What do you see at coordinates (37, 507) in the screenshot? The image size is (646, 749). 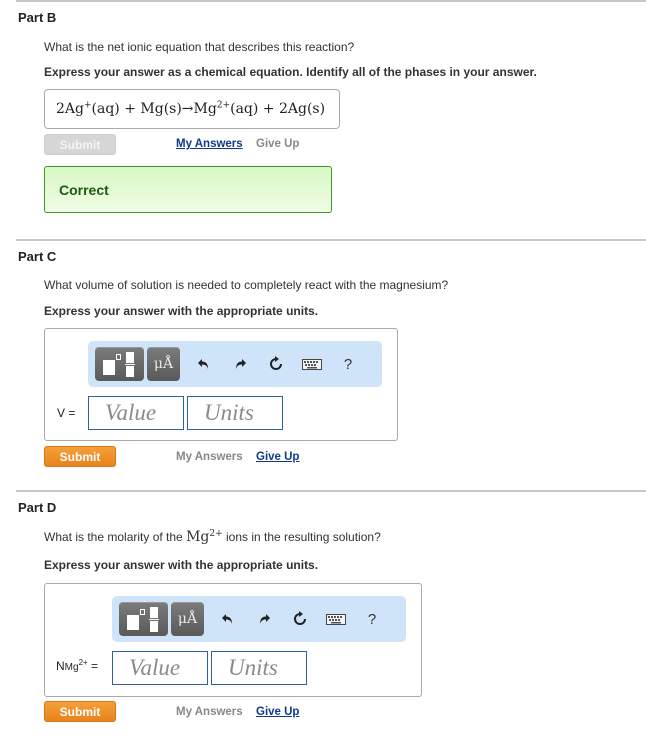 I see `part-d-title: Part D` at bounding box center [37, 507].